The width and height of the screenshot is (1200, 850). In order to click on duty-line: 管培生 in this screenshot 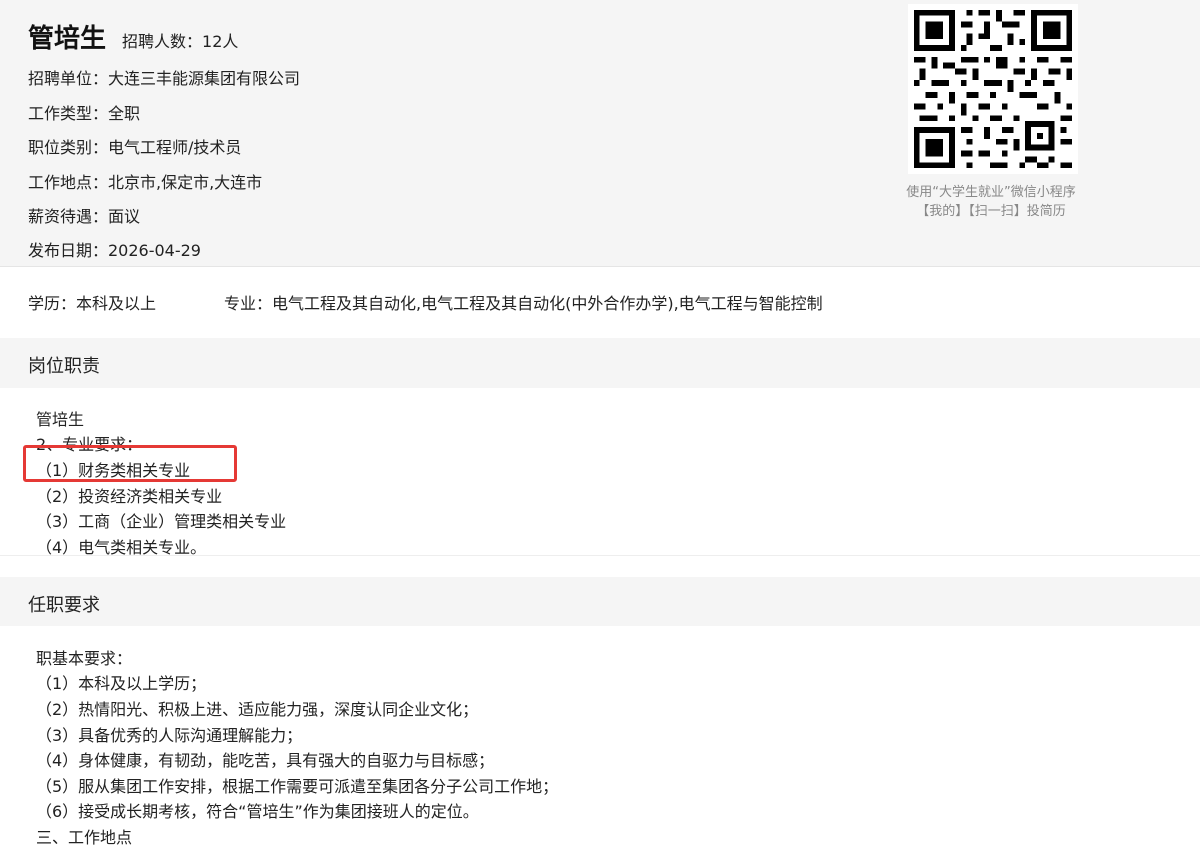, I will do `click(60, 419)`.